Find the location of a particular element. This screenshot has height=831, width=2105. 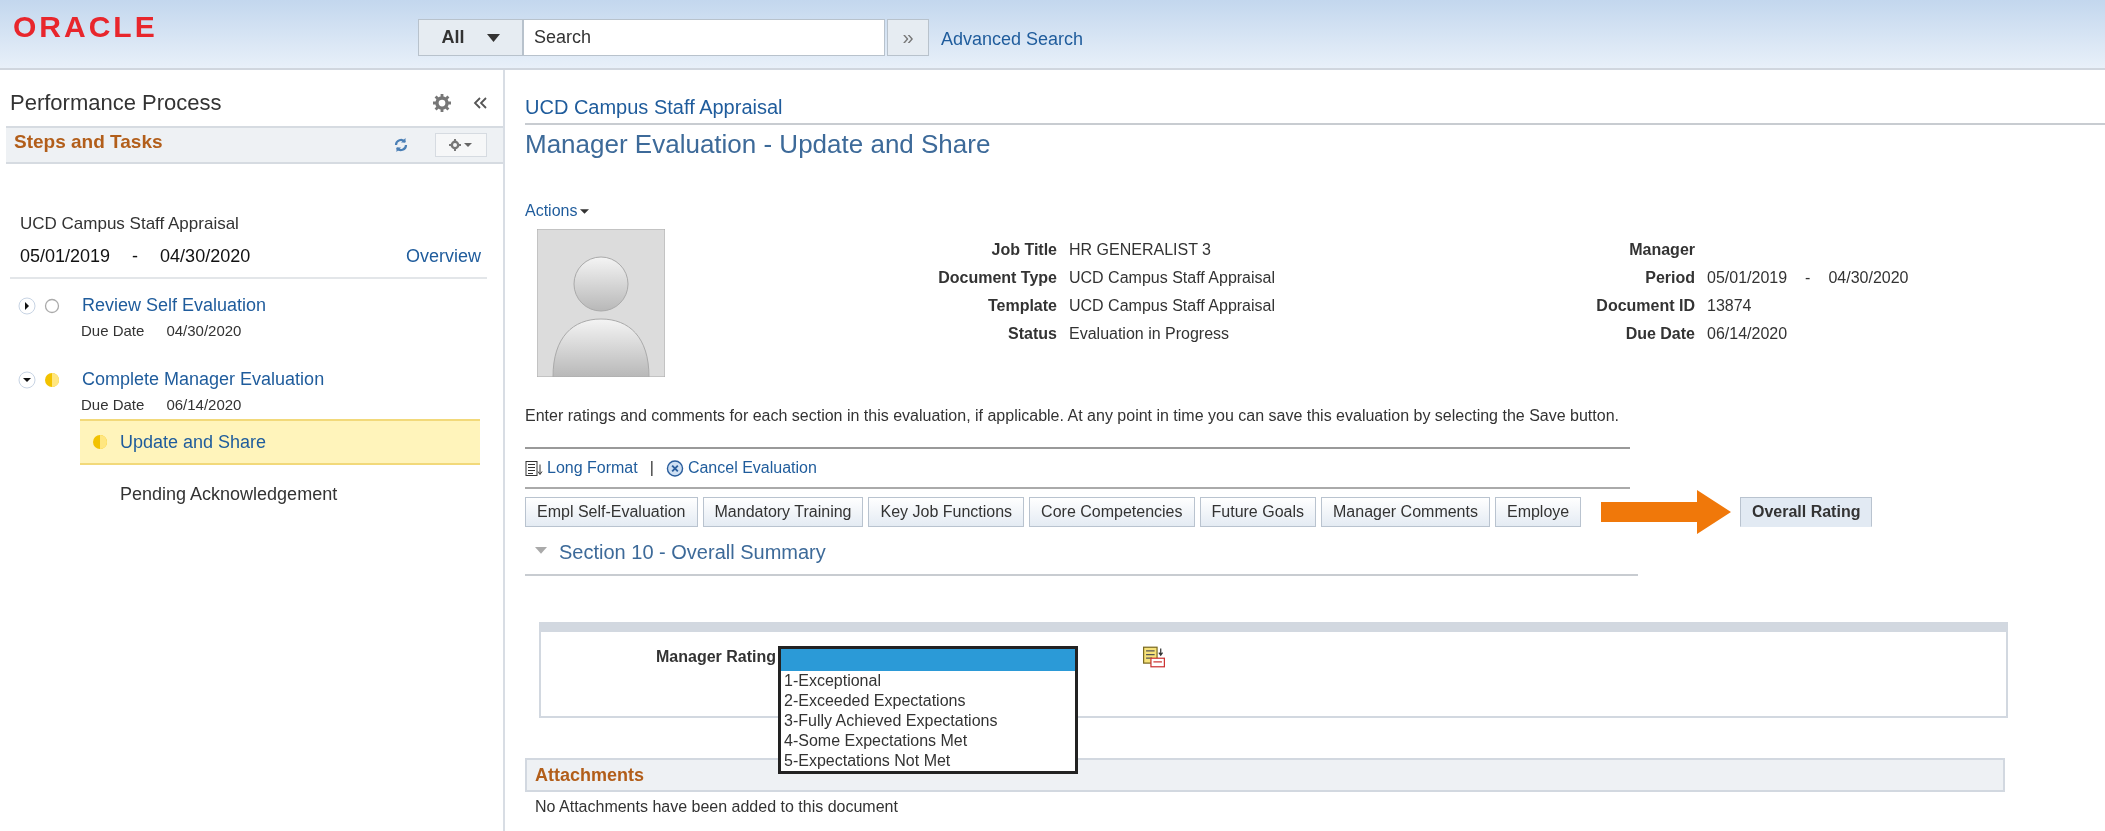

cancel-evaluation-link: Cancel Evaluation is located at coordinates (741, 468).